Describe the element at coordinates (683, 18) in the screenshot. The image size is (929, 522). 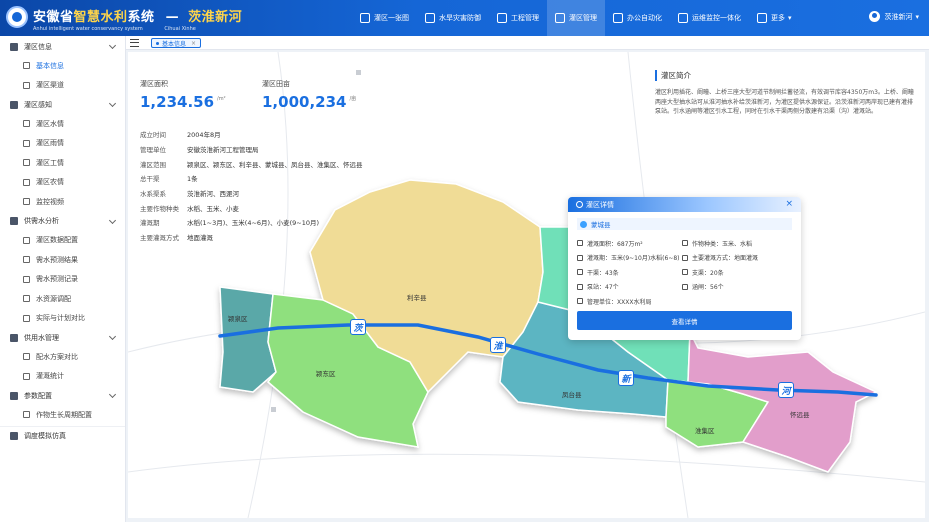
I see `gauge-icon` at that location.